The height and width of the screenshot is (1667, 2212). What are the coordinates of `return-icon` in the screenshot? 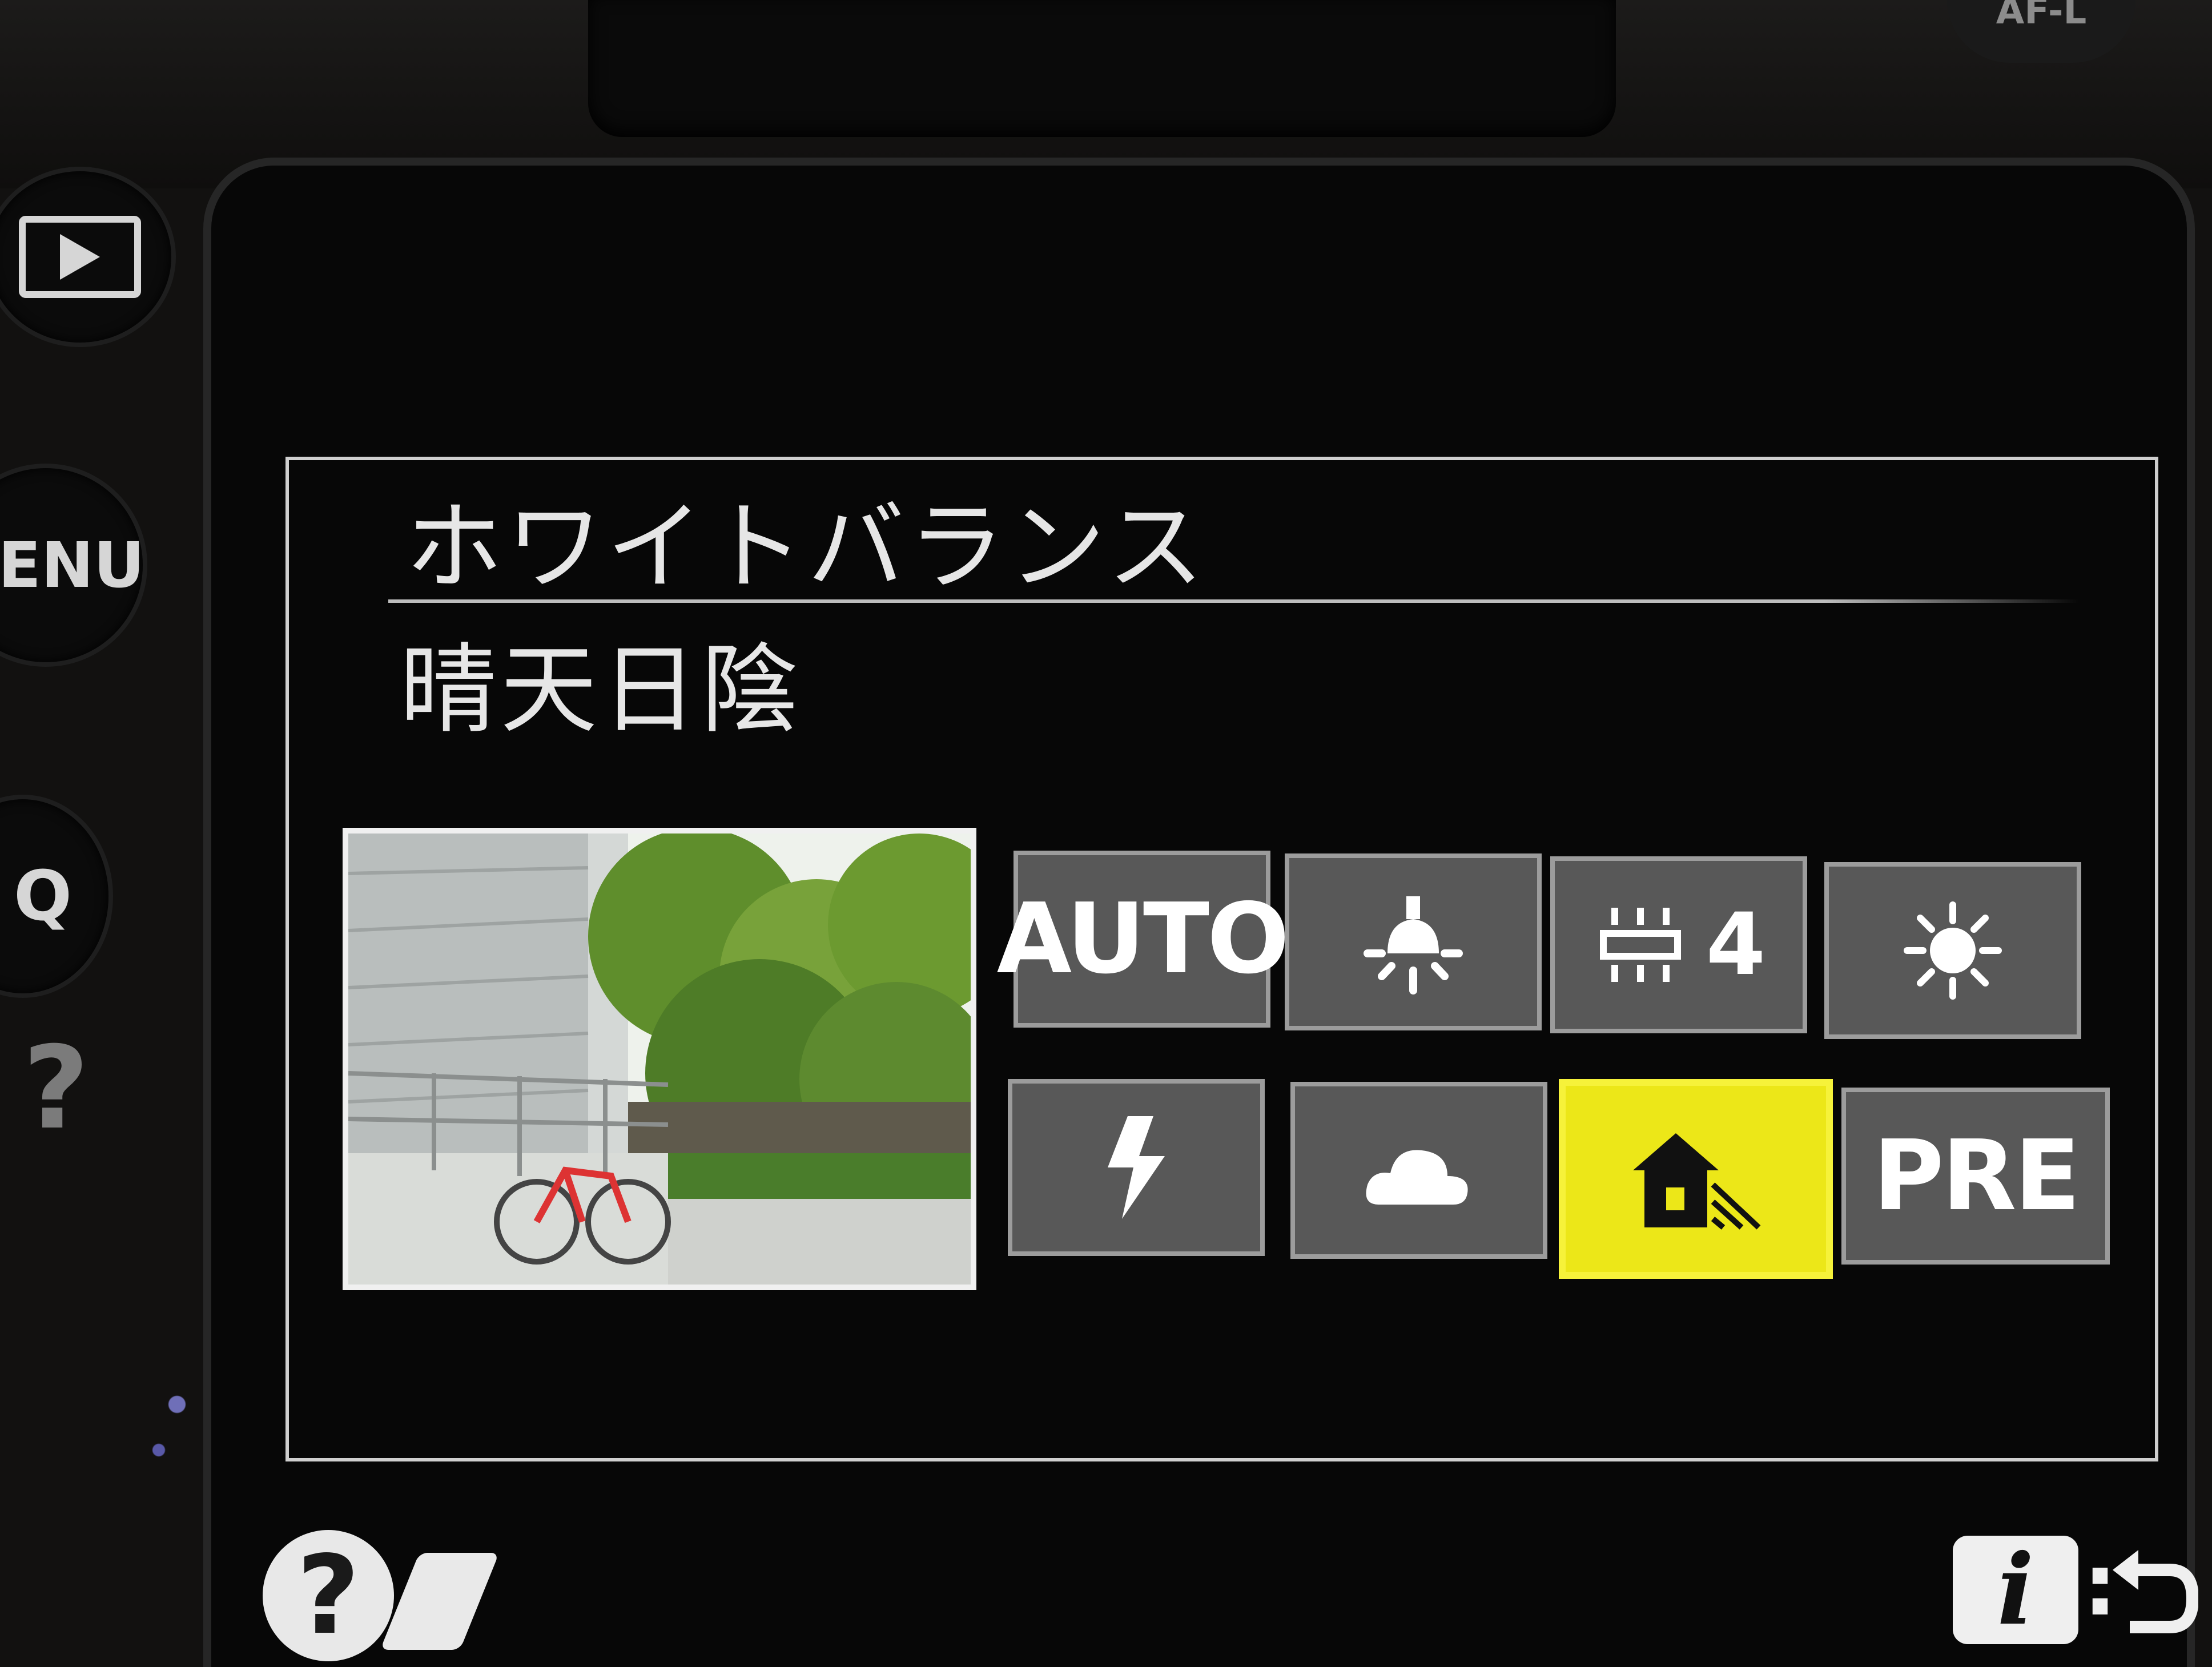 It's located at (2153, 1593).